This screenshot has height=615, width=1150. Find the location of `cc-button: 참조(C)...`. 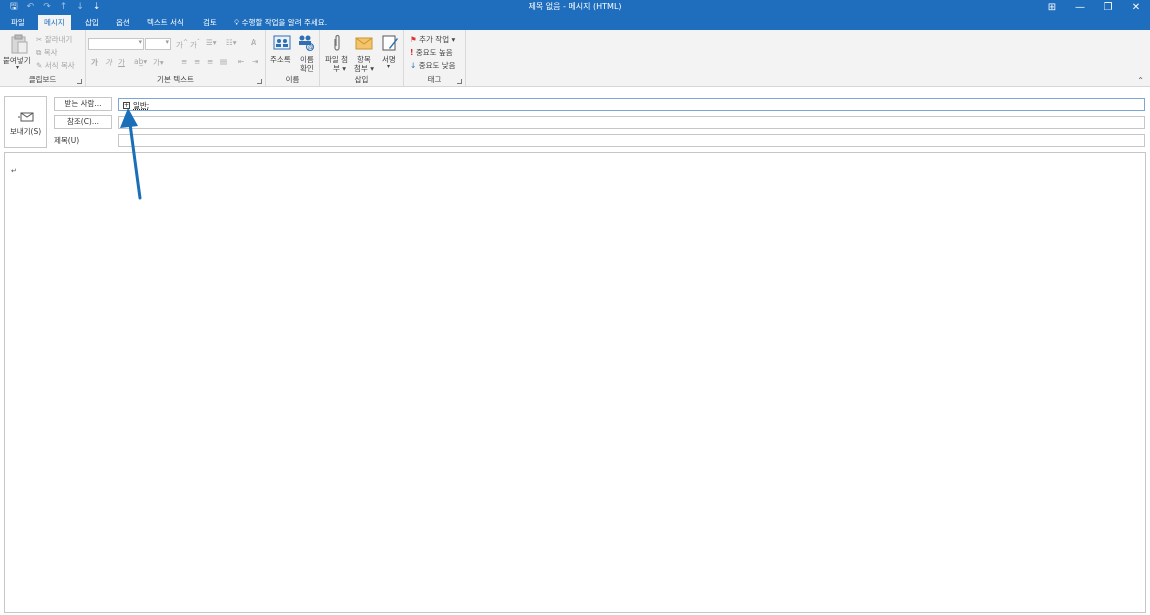

cc-button: 참조(C)... is located at coordinates (83, 122).